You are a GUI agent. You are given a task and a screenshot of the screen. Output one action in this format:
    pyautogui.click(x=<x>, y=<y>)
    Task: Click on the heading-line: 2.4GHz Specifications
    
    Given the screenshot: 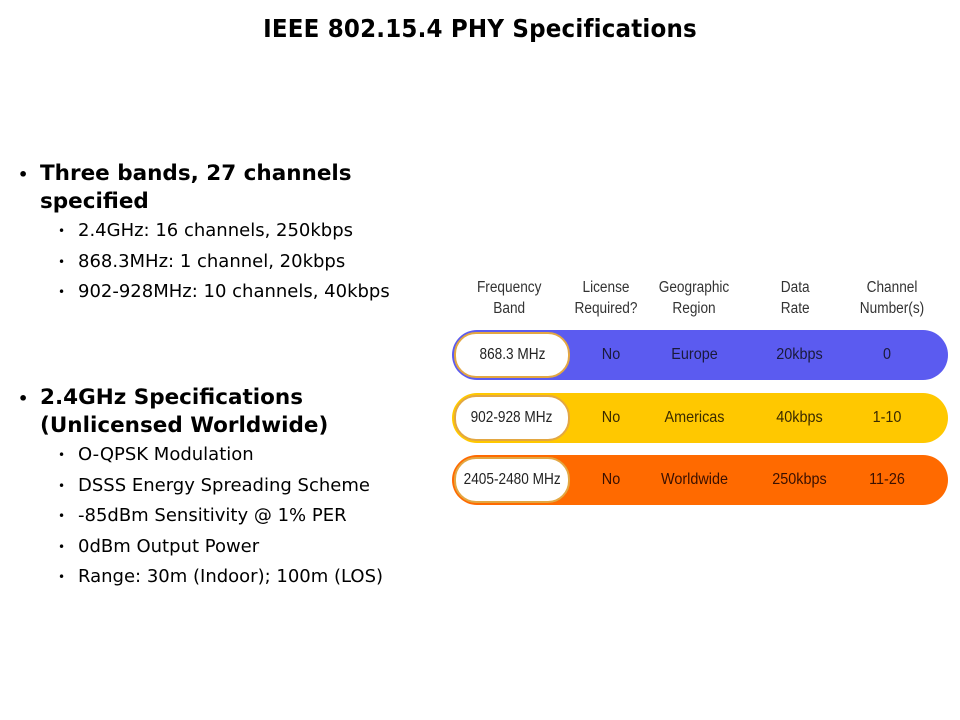 What is the action you would take?
    pyautogui.click(x=172, y=397)
    